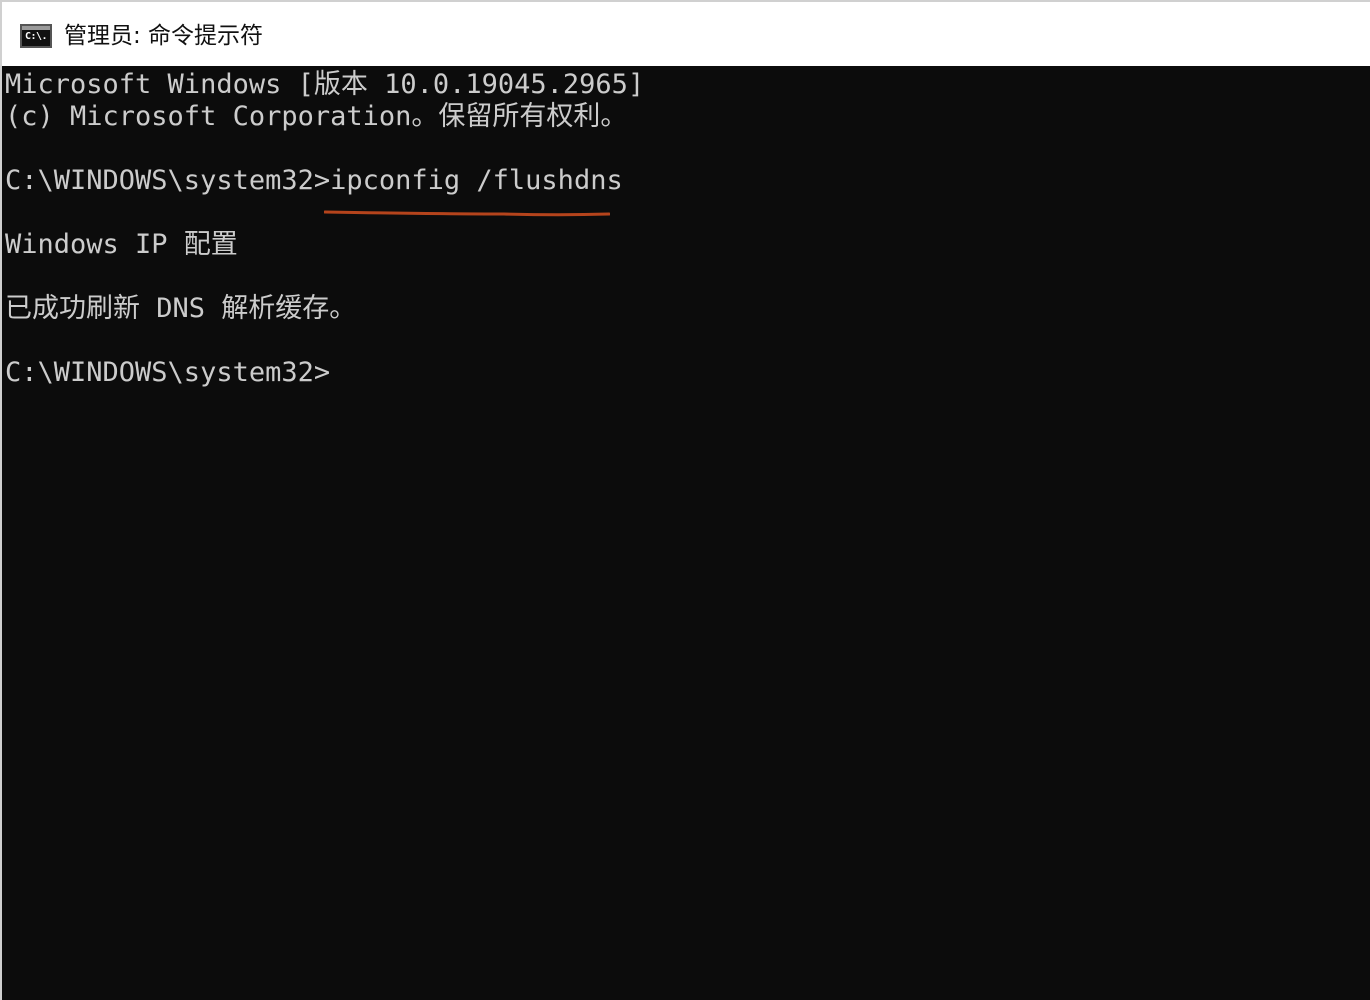  Describe the element at coordinates (325, 84) in the screenshot. I see `console-line-version: Microsoft Windows [版本 10.0.19045.2965]` at that location.